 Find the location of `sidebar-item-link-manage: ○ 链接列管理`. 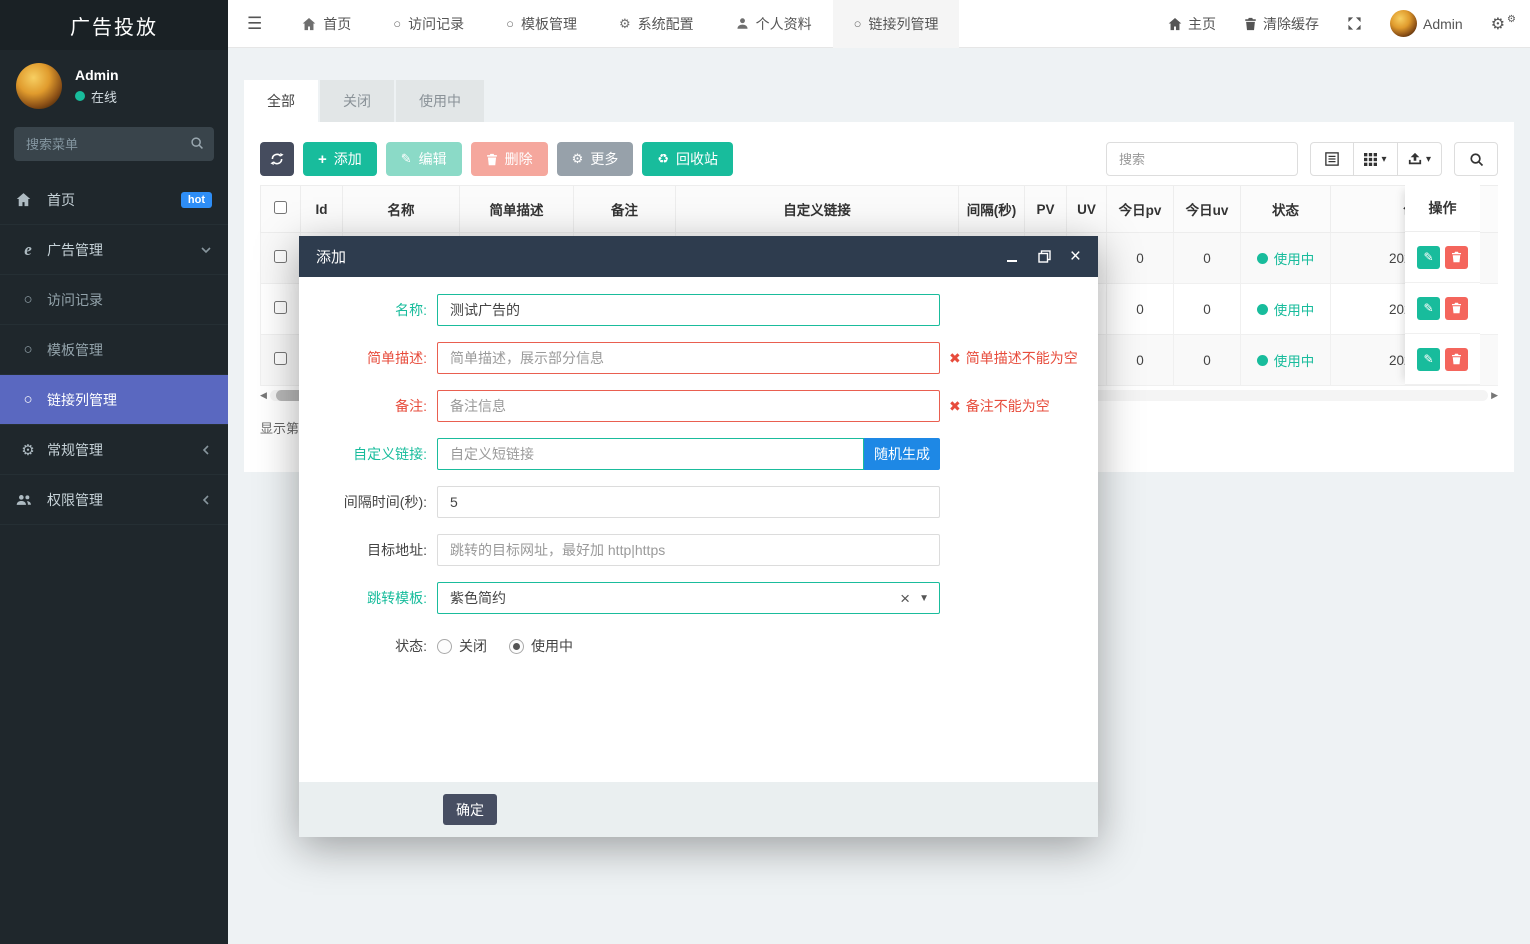

sidebar-item-link-manage: ○ 链接列管理 is located at coordinates (114, 400).